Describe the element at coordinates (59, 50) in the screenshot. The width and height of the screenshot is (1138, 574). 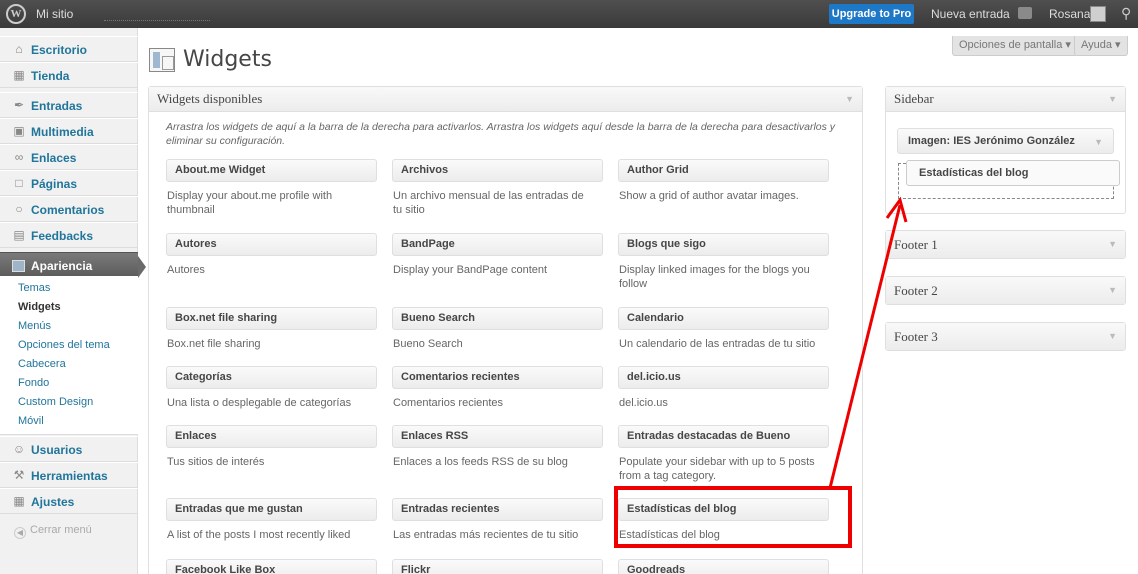
I see `menu-item-label: Escritorio` at that location.